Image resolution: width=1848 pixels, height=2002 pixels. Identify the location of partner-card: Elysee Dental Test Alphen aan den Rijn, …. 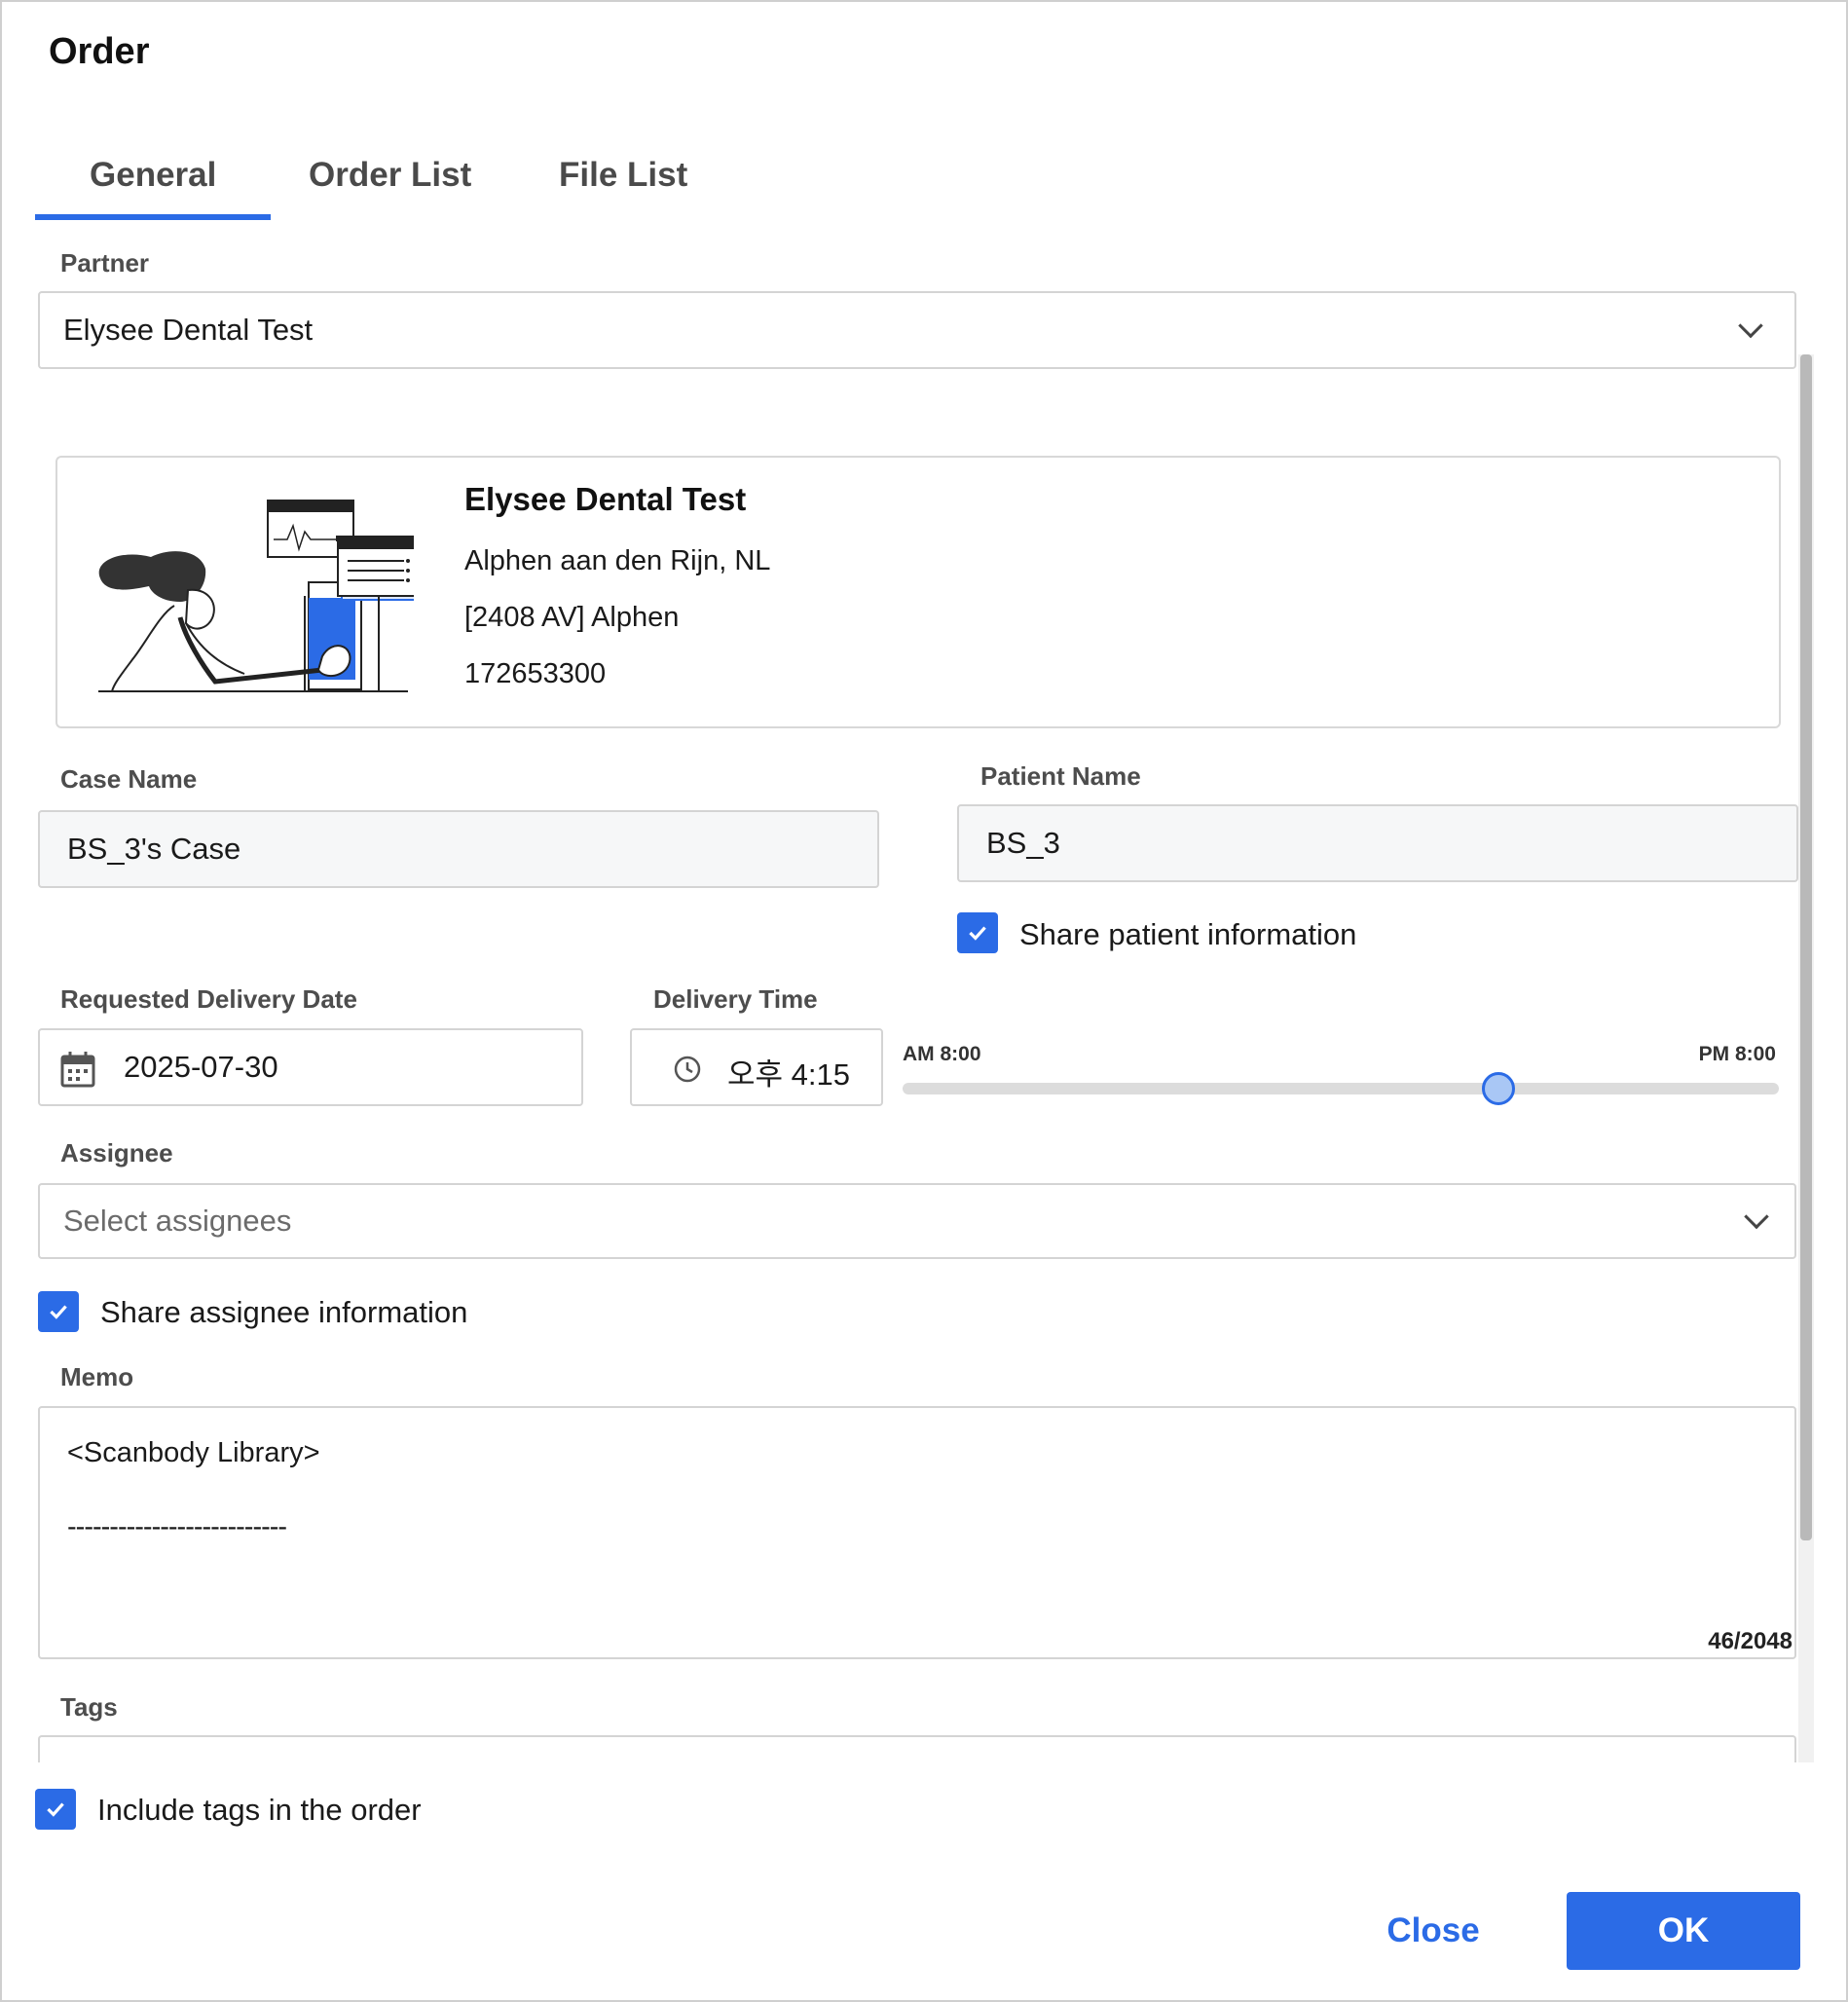
(918, 592).